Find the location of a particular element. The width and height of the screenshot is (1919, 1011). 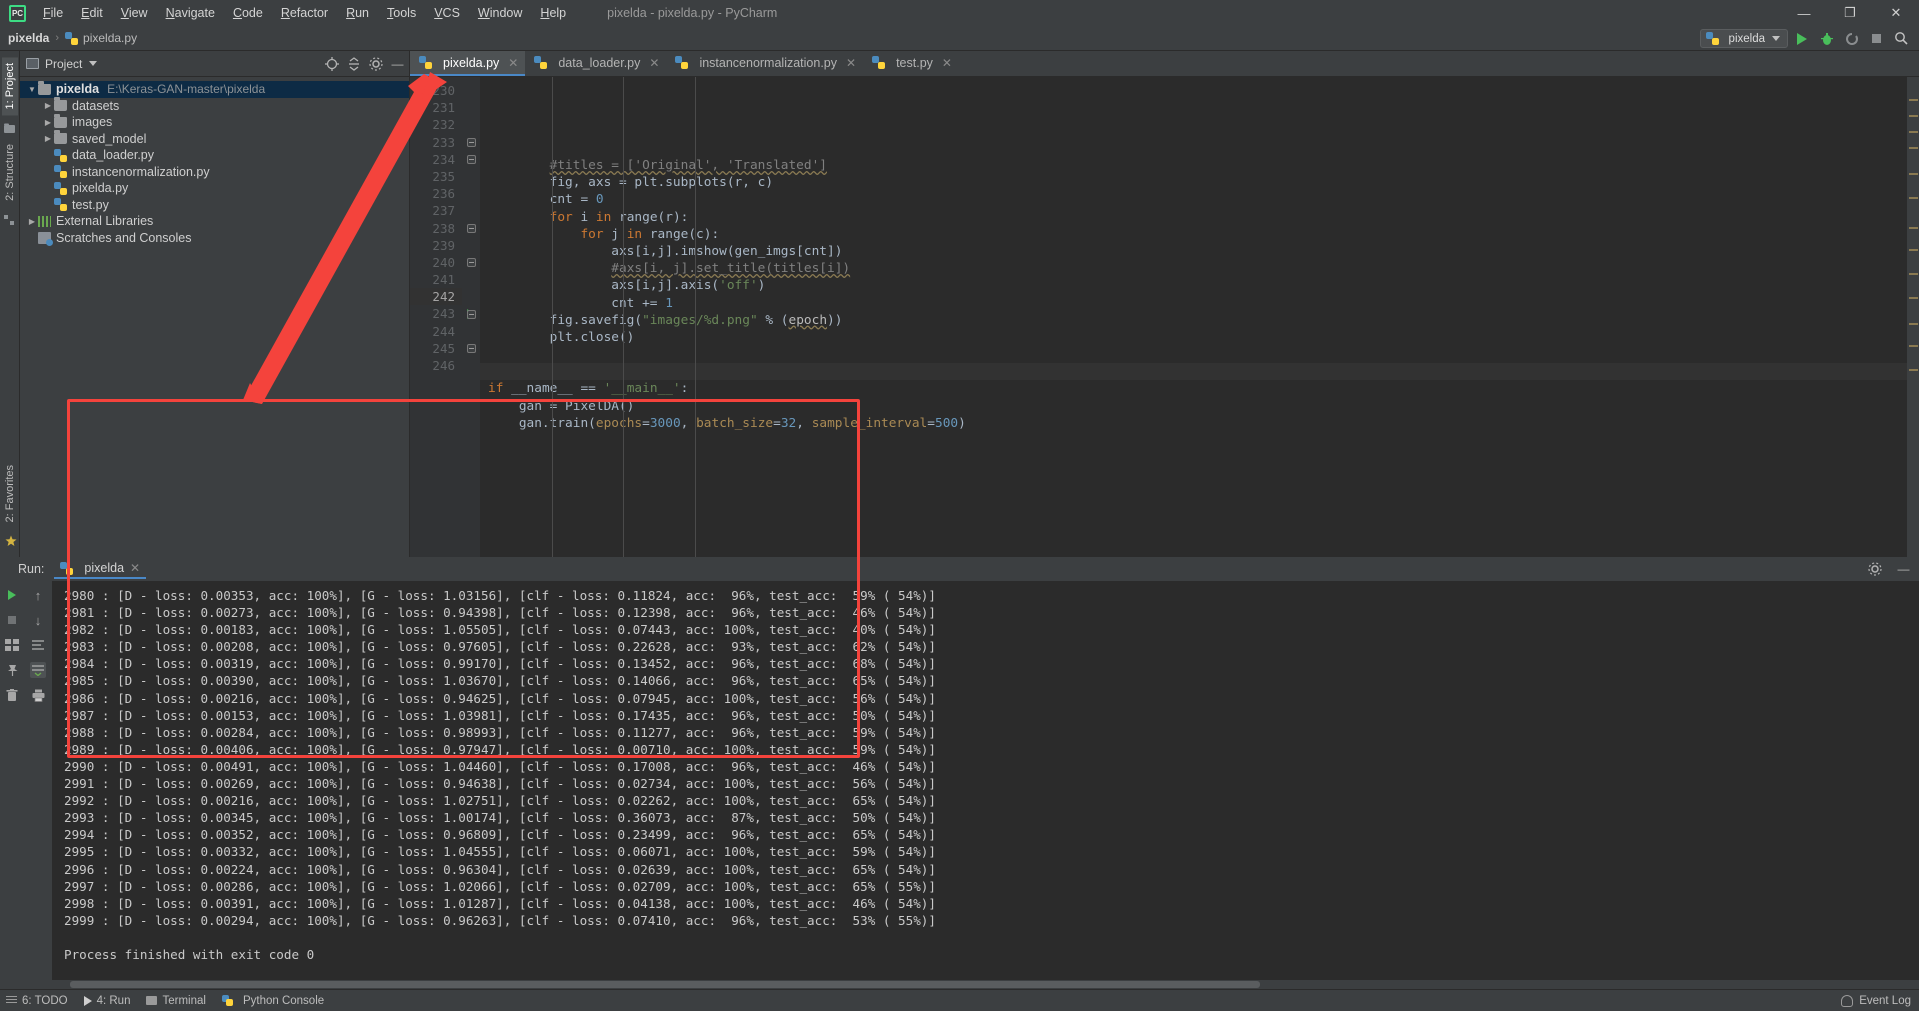

layout-icon is located at coordinates (12, 645).